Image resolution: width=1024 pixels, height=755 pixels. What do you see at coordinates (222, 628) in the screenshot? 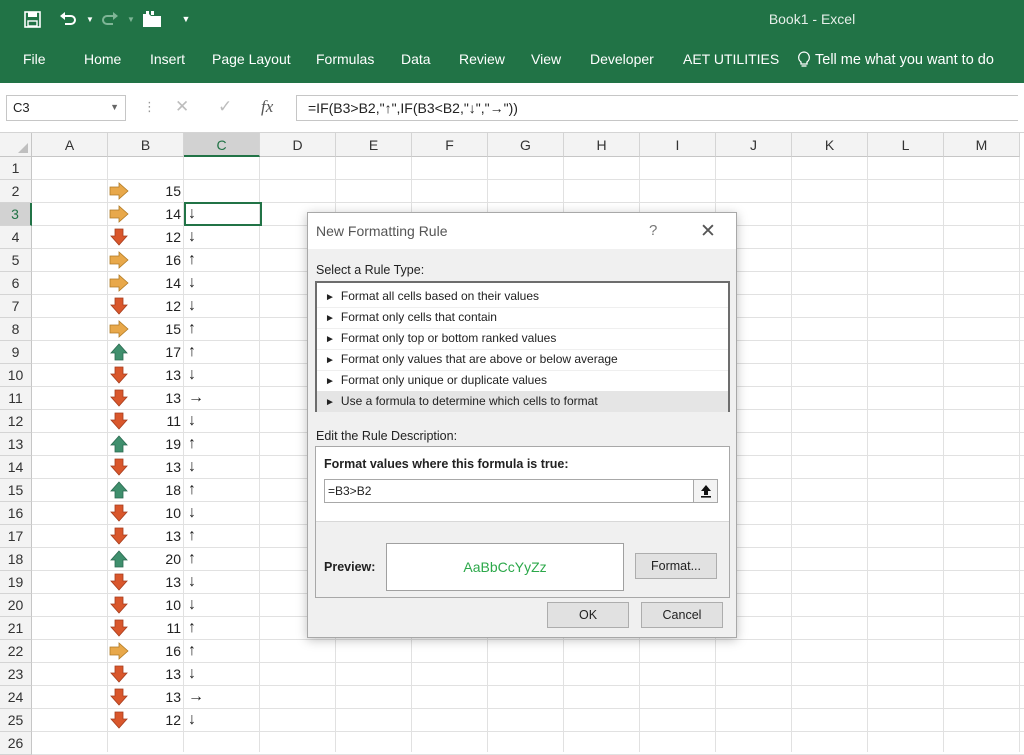
I see `cell-c21: ↑` at bounding box center [222, 628].